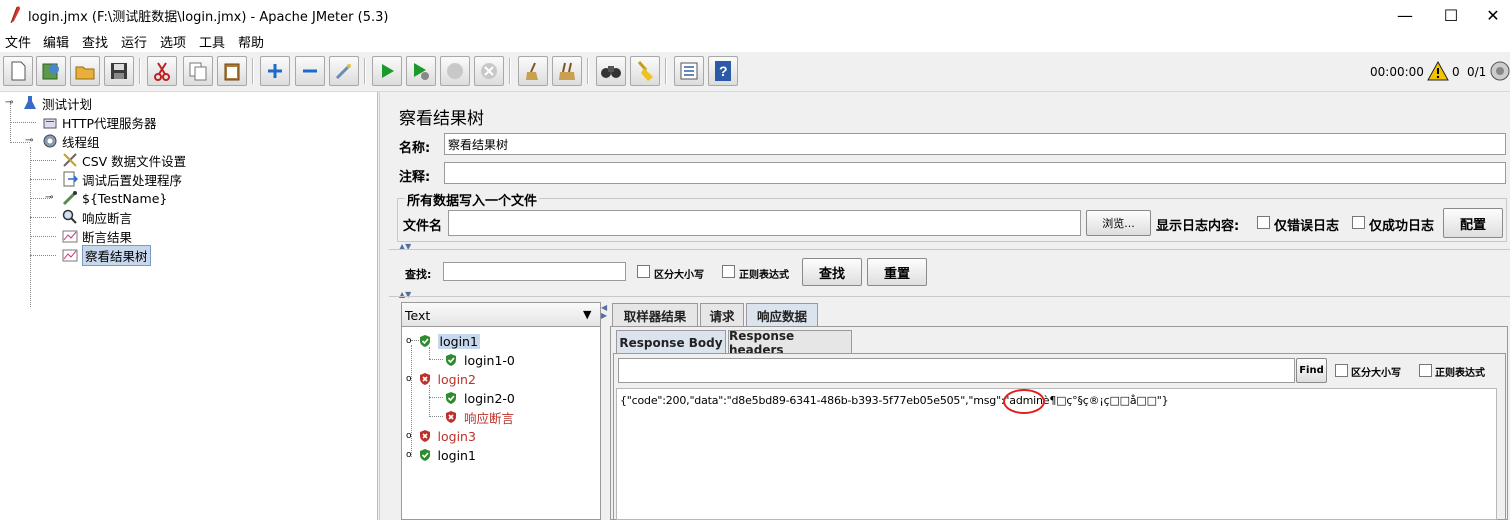 This screenshot has width=1510, height=520. I want to click on start-button, so click(387, 71).